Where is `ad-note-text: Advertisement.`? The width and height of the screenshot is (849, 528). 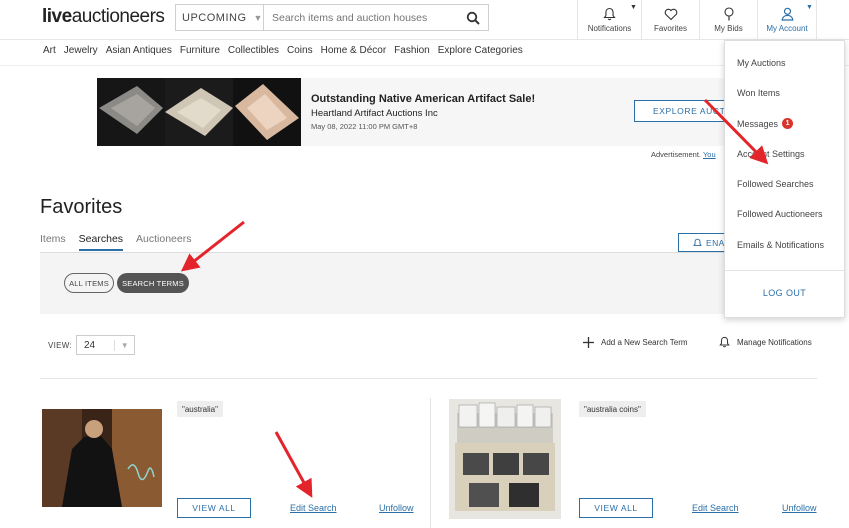 ad-note-text: Advertisement. is located at coordinates (676, 154).